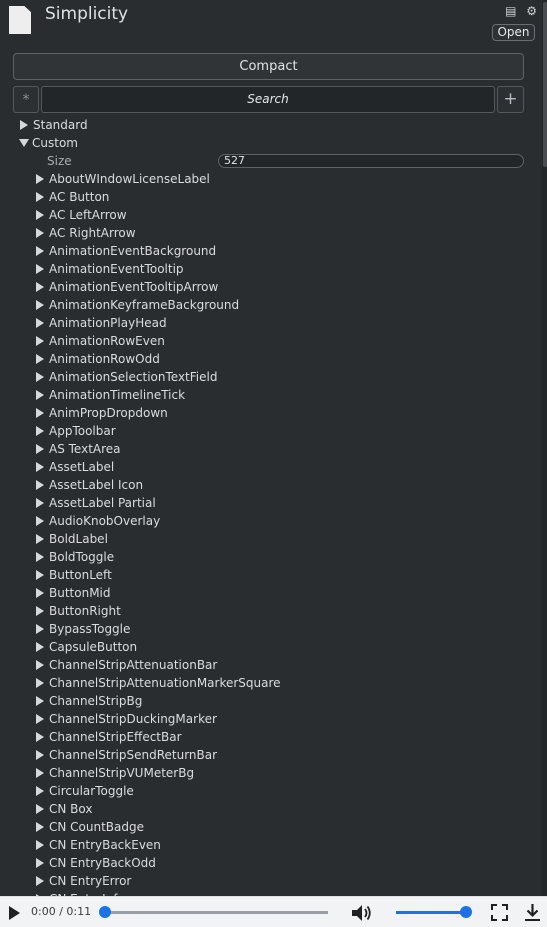 This screenshot has height=927, width=547. I want to click on tree-item: AnimationEventTooltipArrow, so click(127, 287).